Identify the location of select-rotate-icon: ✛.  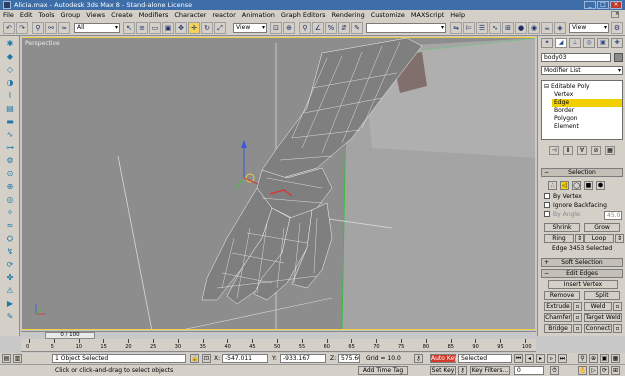
(194, 28).